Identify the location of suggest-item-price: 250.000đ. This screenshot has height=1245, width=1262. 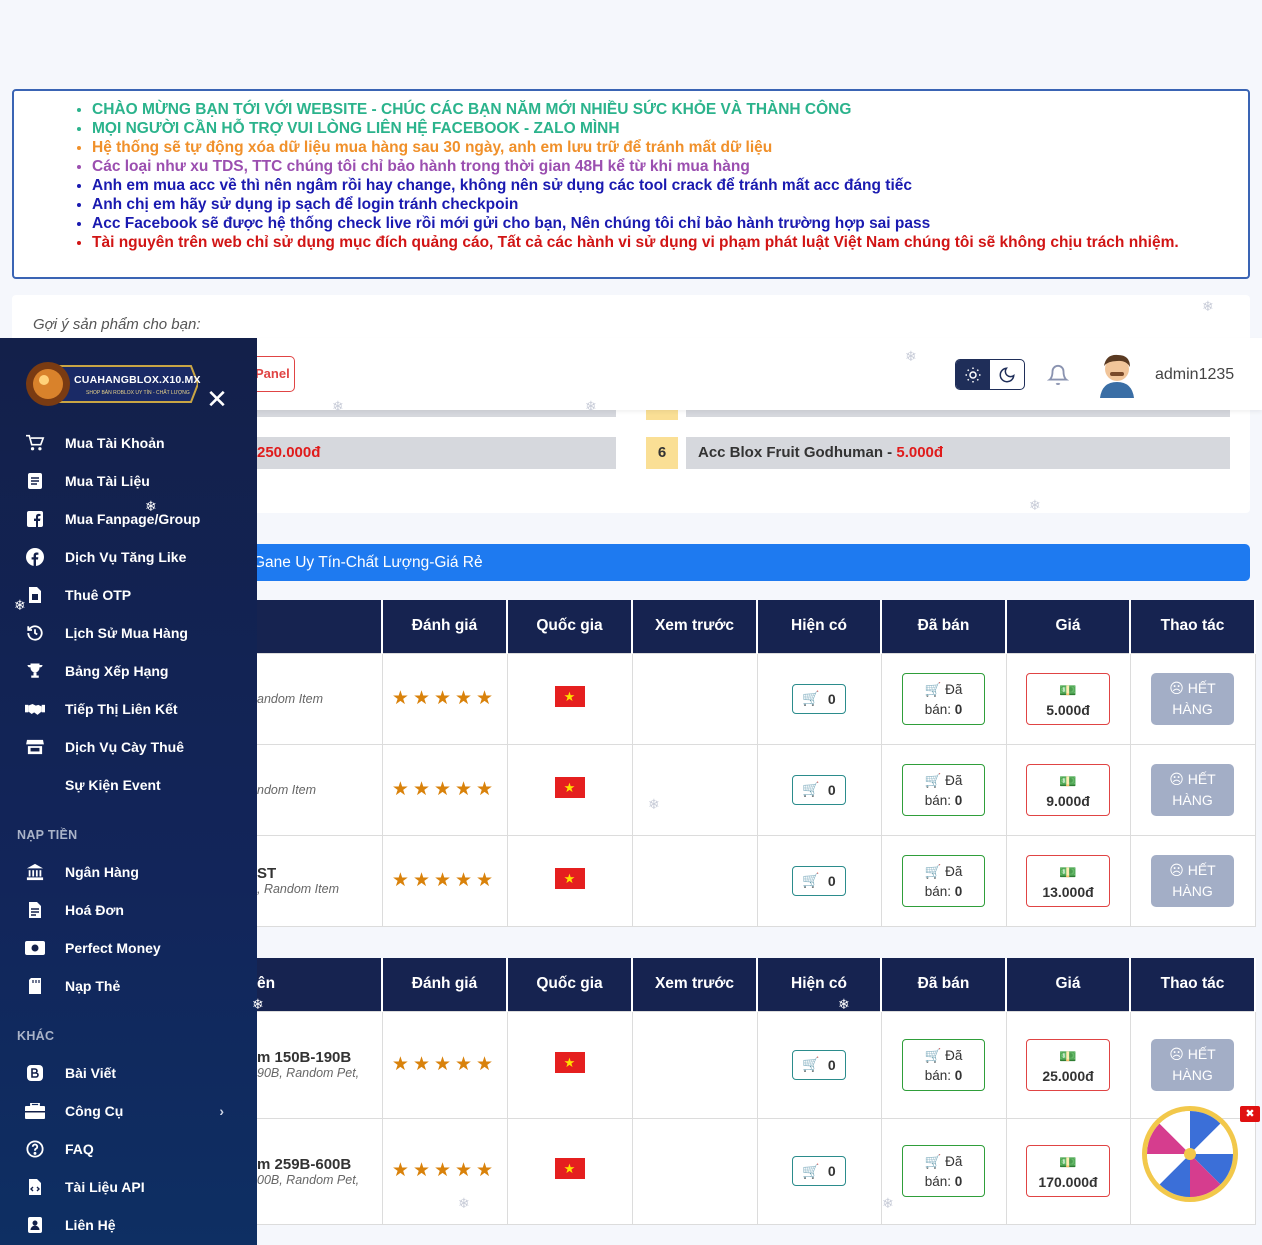
(289, 452).